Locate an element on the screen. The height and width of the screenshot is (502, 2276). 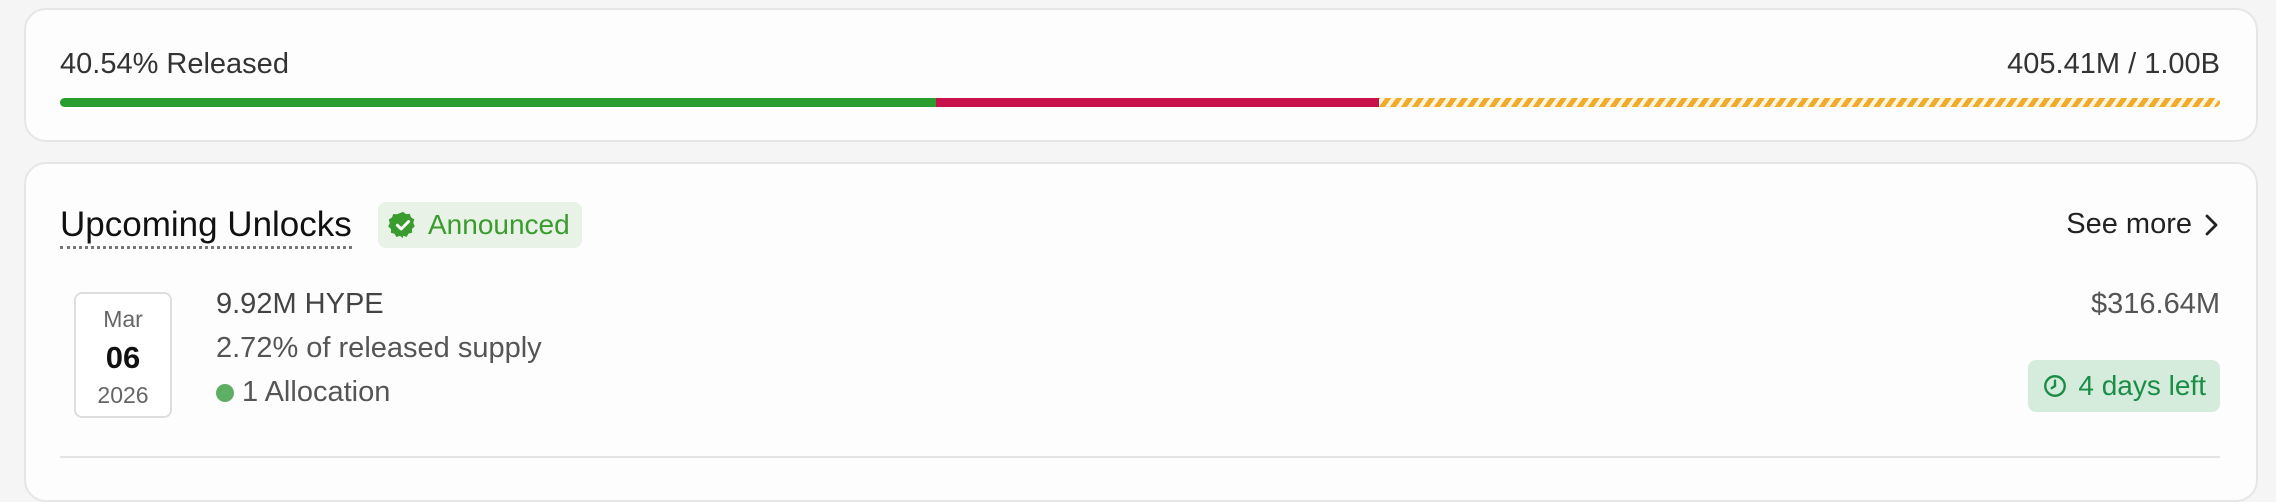
release-progress-bar is located at coordinates (1140, 102).